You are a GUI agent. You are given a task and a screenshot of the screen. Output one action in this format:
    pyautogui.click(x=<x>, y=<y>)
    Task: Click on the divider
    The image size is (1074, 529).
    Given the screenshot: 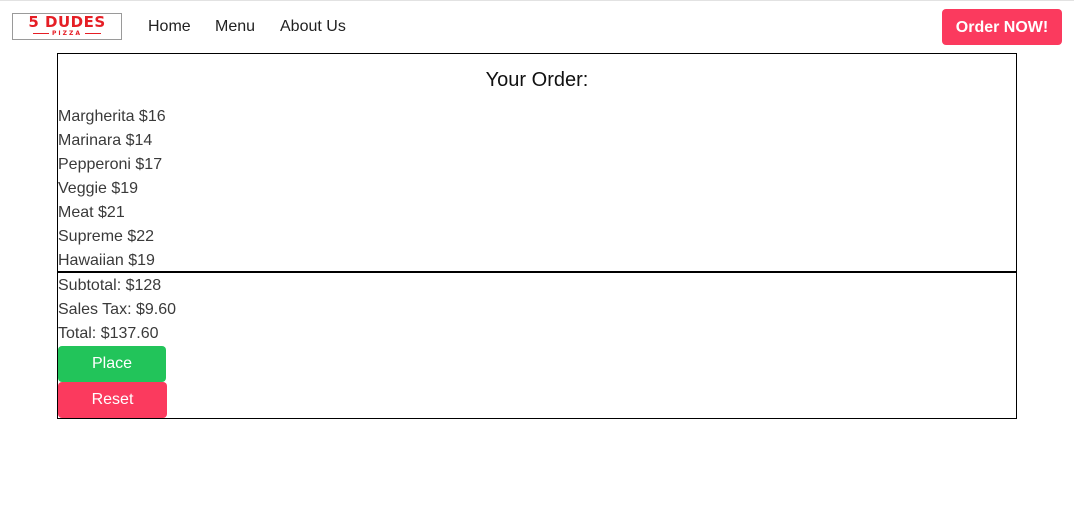 What is the action you would take?
    pyautogui.click(x=537, y=272)
    